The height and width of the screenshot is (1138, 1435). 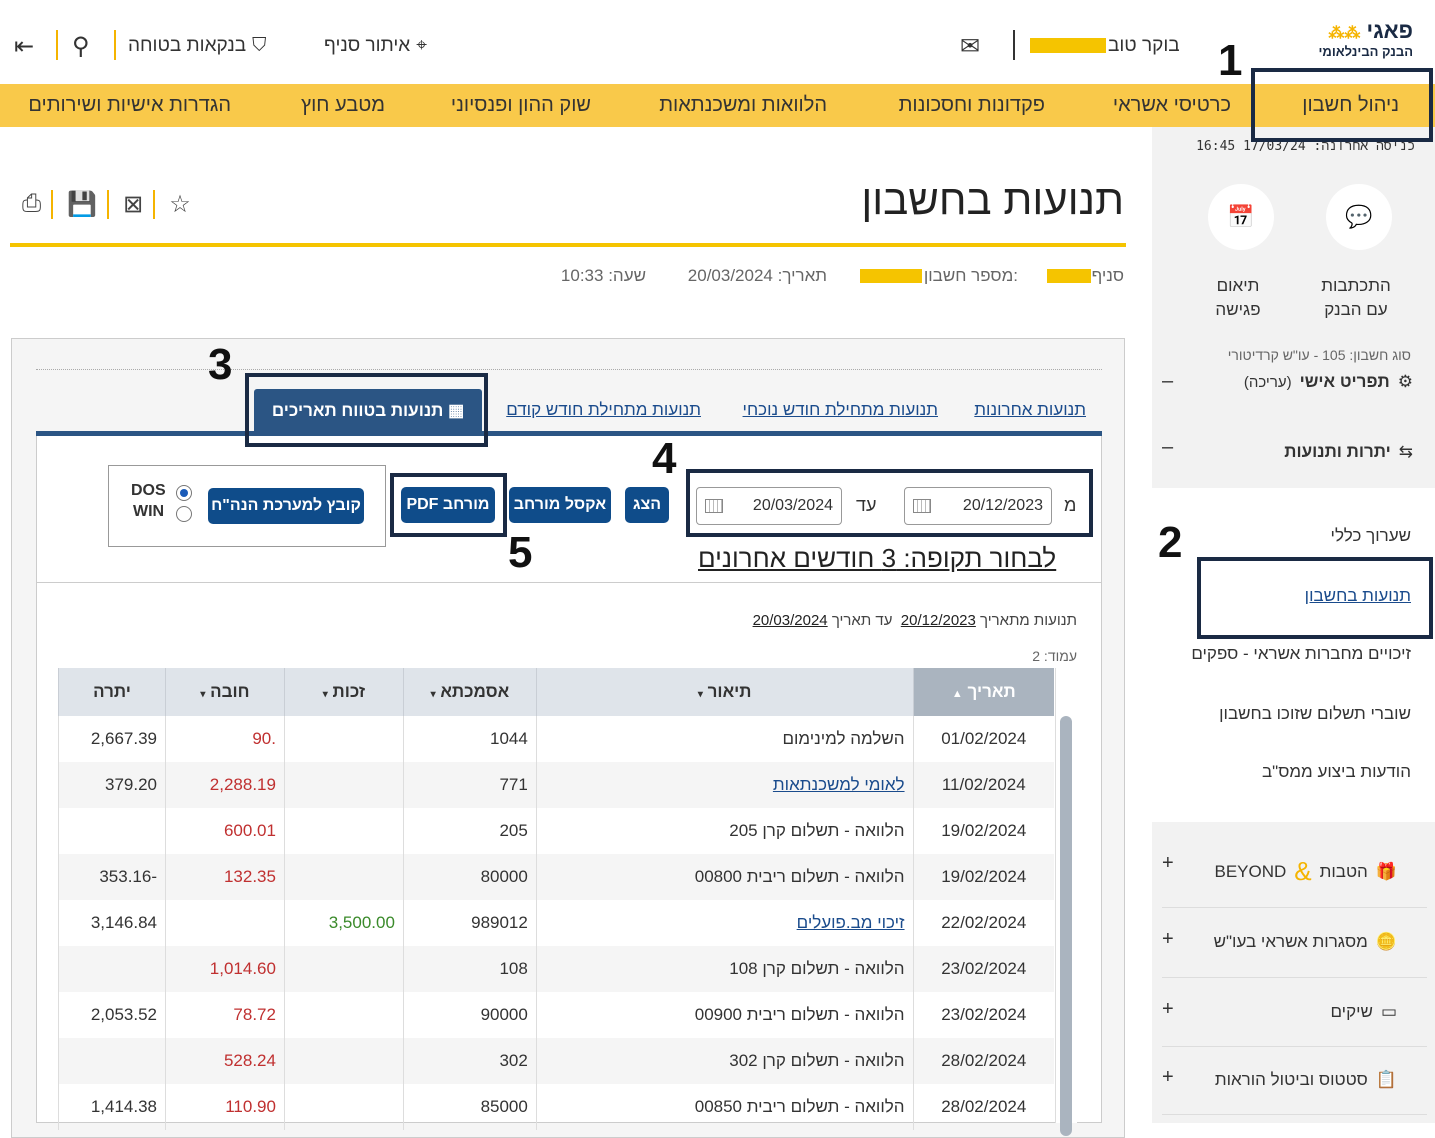 What do you see at coordinates (1030, 410) in the screenshot?
I see `tab-recent-transactions: תנועות אחרונות` at bounding box center [1030, 410].